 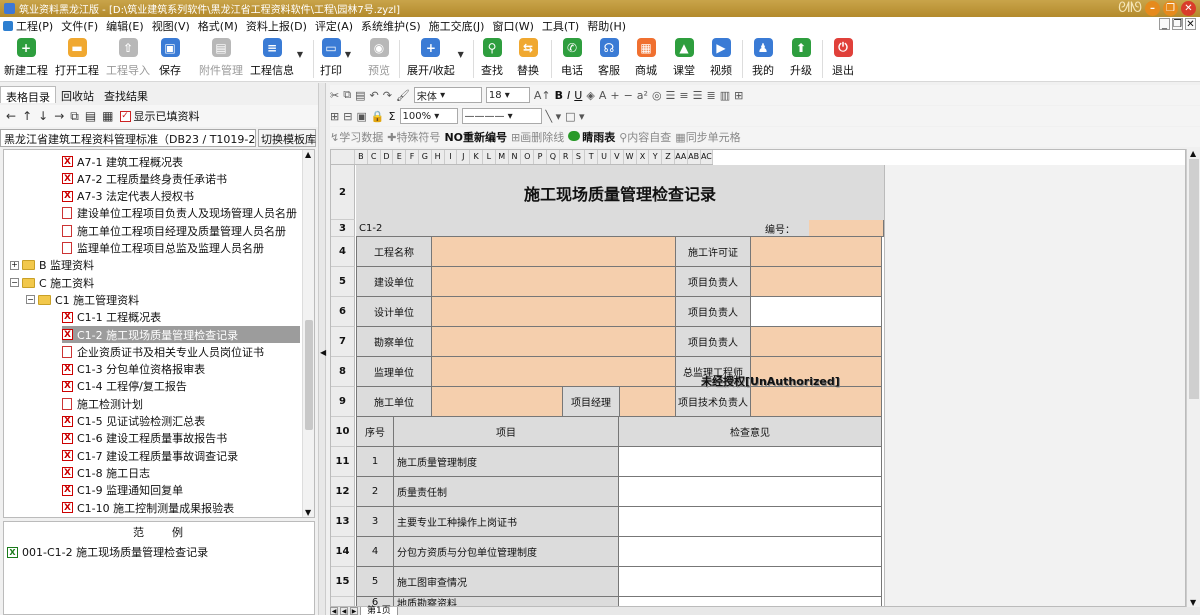 What do you see at coordinates (30, 300) in the screenshot?
I see `collapse-icon: −` at bounding box center [30, 300].